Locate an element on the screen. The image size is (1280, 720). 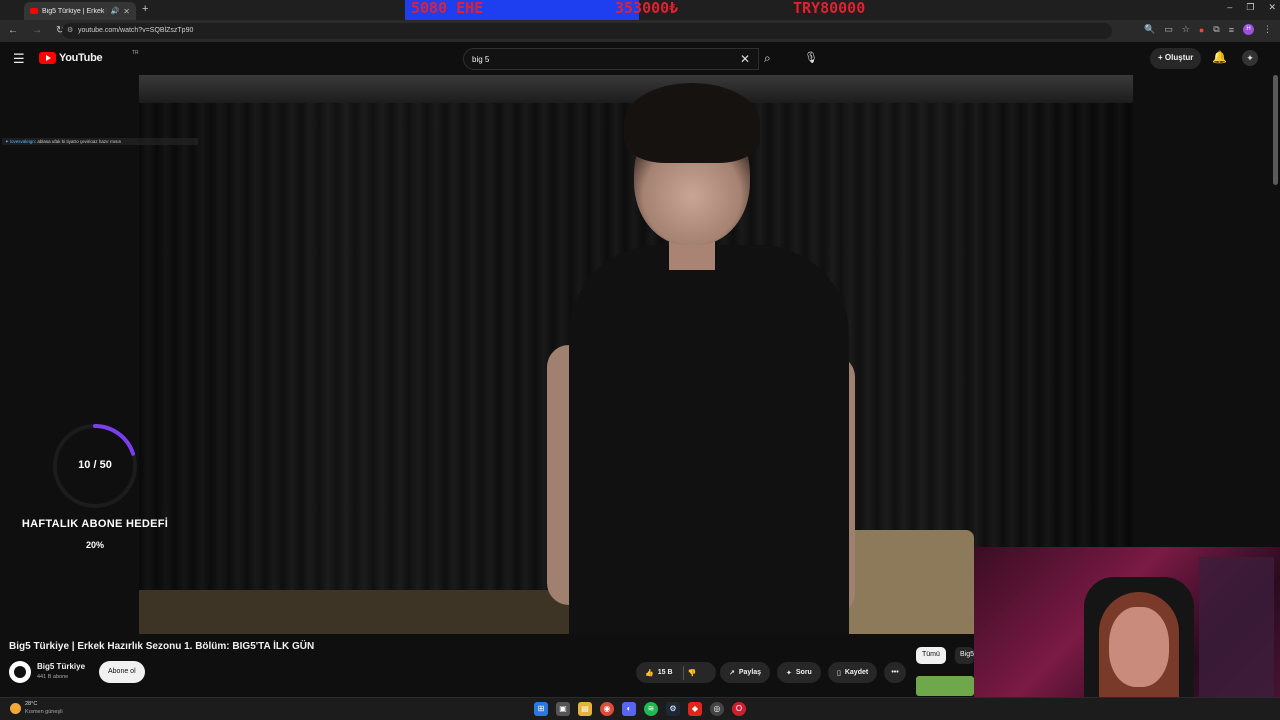
channel-avatar is located at coordinates (20, 672).